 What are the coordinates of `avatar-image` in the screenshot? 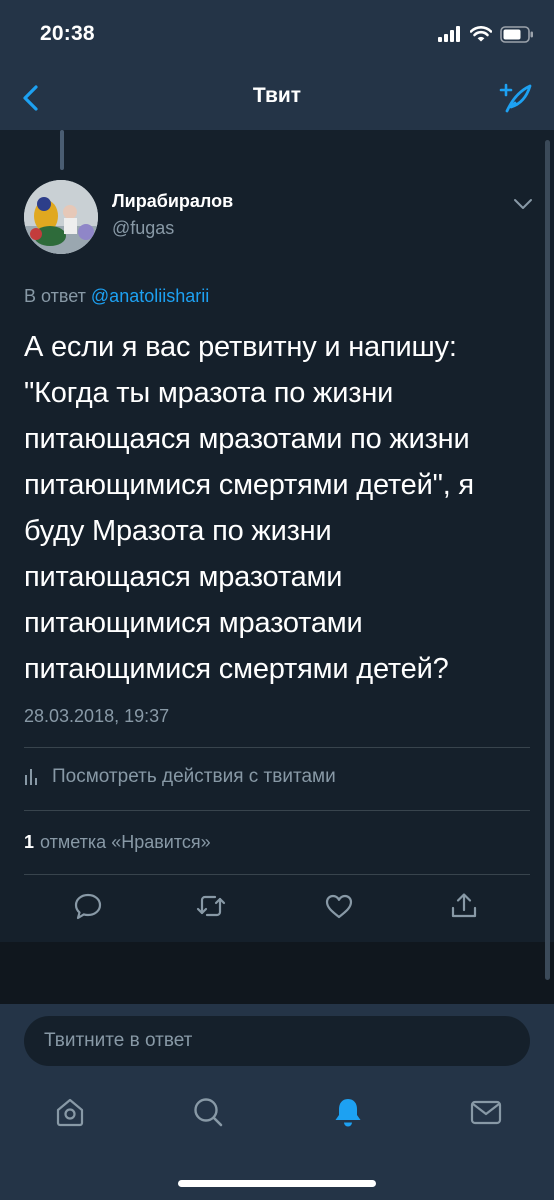 It's located at (61, 217).